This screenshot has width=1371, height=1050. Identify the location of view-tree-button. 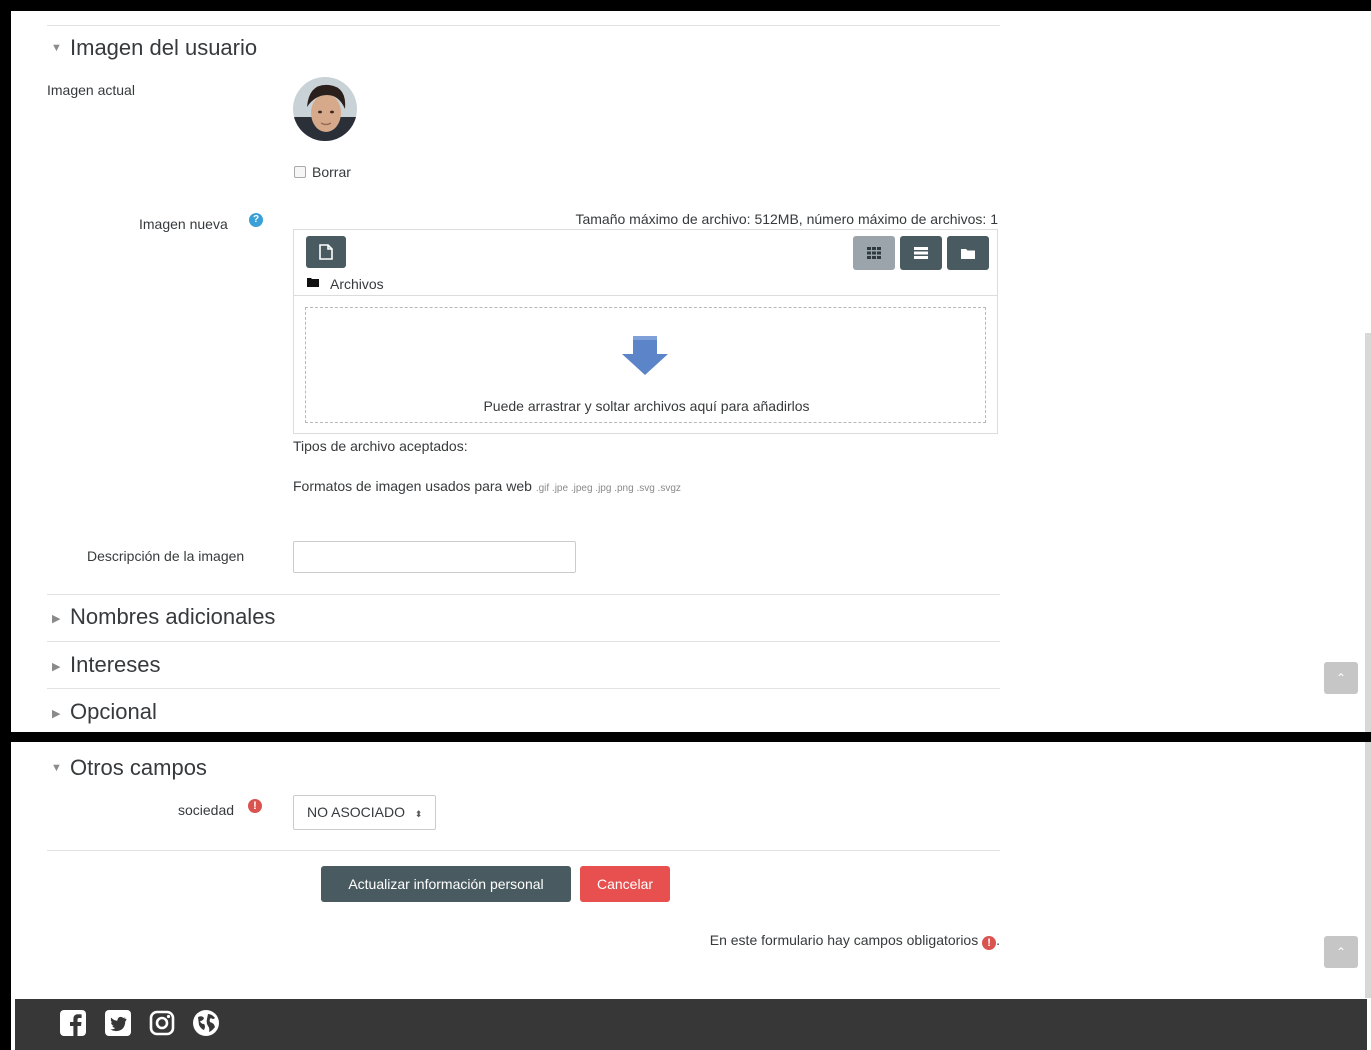
(968, 253).